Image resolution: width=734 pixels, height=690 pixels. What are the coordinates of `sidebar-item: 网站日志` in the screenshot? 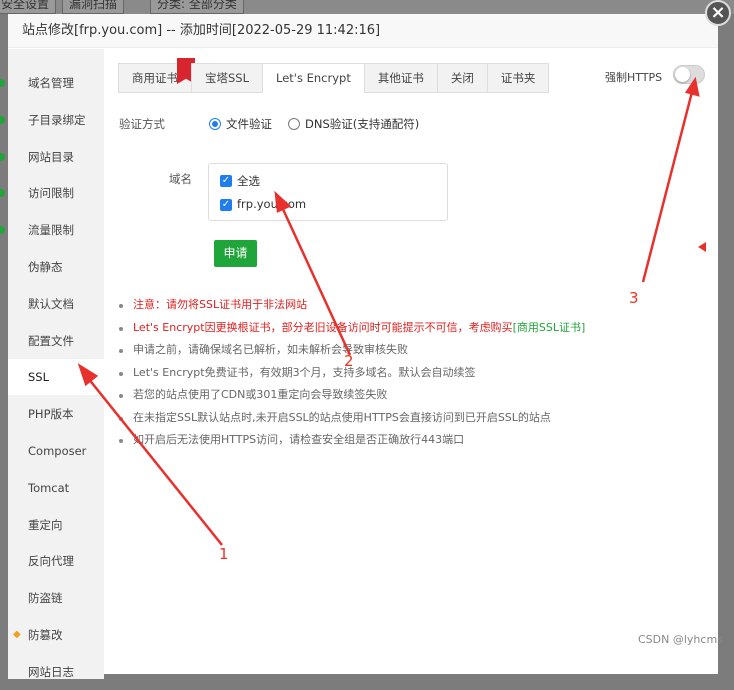 It's located at (56, 672).